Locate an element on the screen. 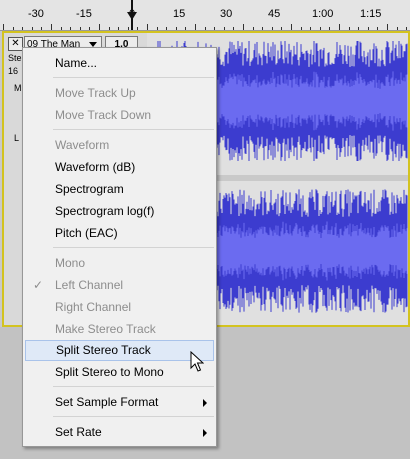  menu-item-label: Set Sample Format is located at coordinates (107, 402).